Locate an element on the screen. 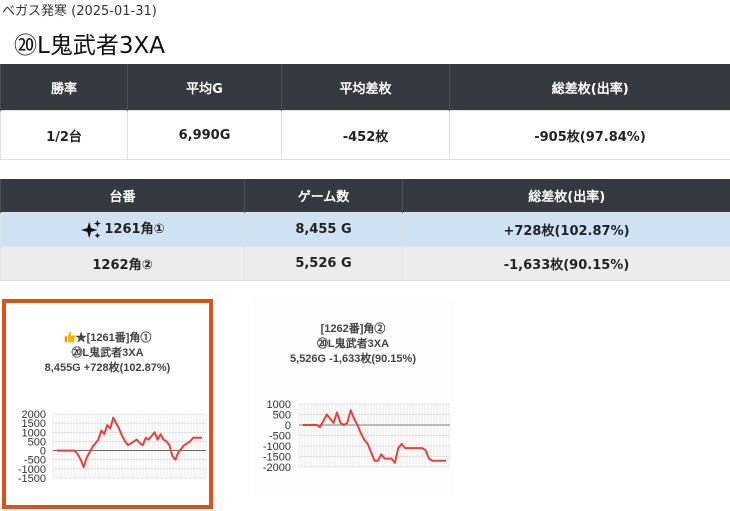  summary-header-avg-diff: 平均差枚 is located at coordinates (365, 87).